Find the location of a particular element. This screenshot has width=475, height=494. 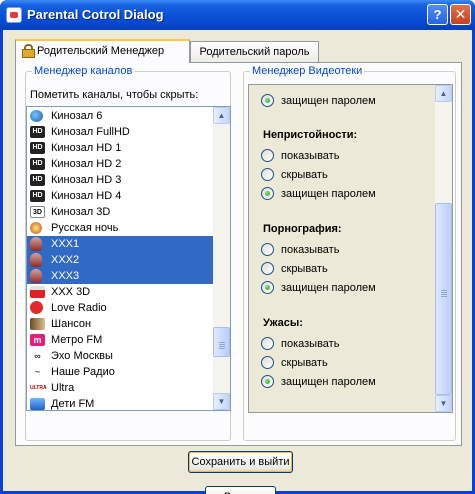

save-and-exit-button: Сохранить и выйти is located at coordinates (240, 462).